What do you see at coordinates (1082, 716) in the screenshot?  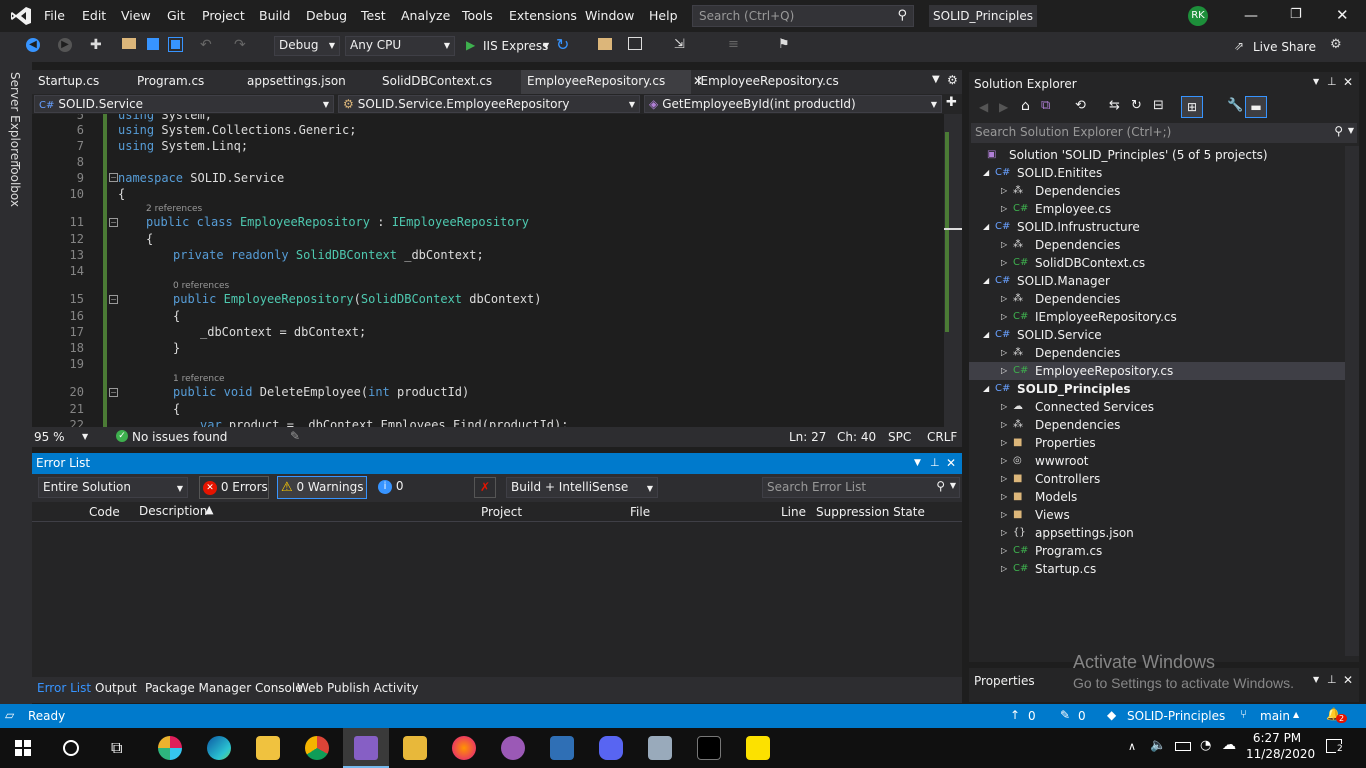 I see `changes-count: 0` at bounding box center [1082, 716].